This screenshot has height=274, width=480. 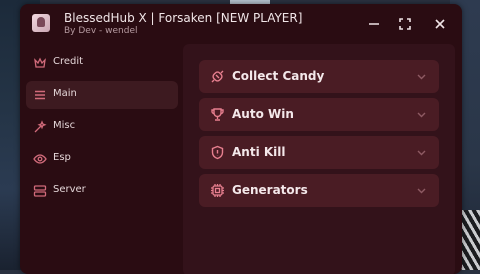 What do you see at coordinates (217, 190) in the screenshot?
I see `chip-icon` at bounding box center [217, 190].